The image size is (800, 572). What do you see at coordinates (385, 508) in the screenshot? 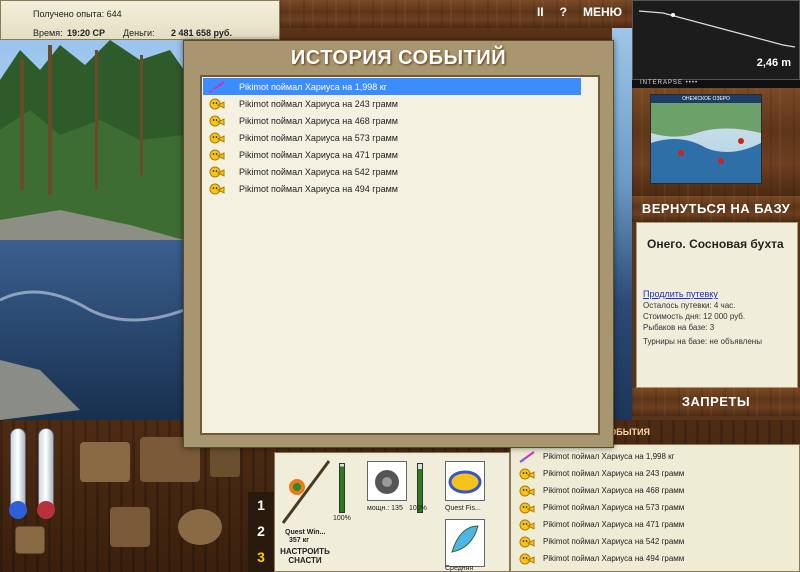
I see `reel-power: мощн.: 135` at bounding box center [385, 508].